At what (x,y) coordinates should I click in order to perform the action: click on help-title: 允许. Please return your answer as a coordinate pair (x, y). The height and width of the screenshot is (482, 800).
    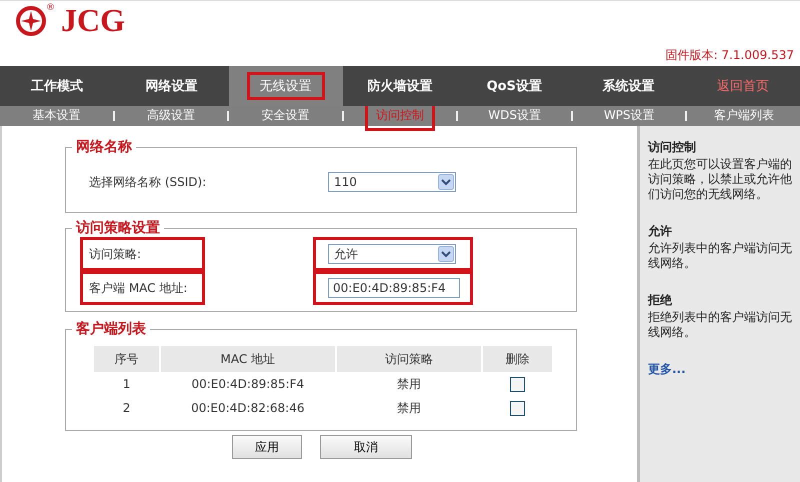
    Looking at the image, I should click on (660, 231).